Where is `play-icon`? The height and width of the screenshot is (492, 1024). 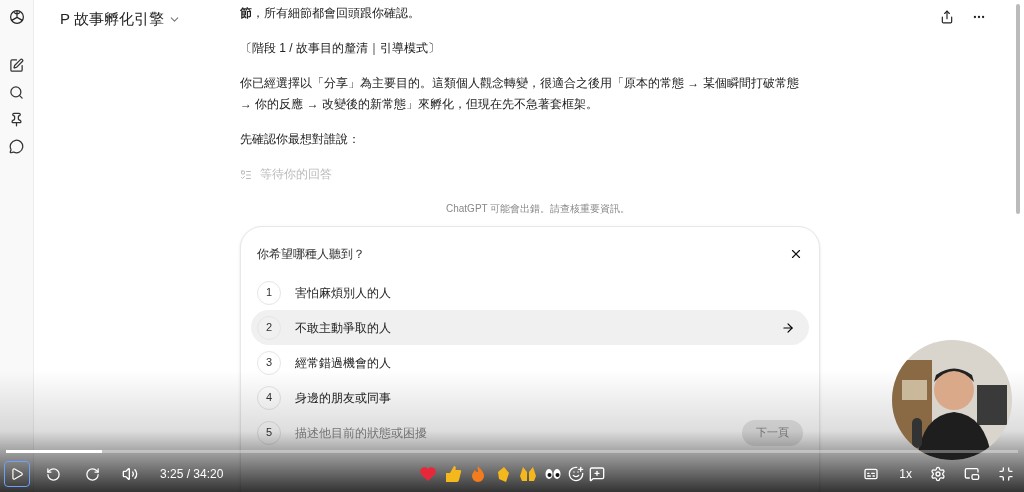 play-icon is located at coordinates (17, 474).